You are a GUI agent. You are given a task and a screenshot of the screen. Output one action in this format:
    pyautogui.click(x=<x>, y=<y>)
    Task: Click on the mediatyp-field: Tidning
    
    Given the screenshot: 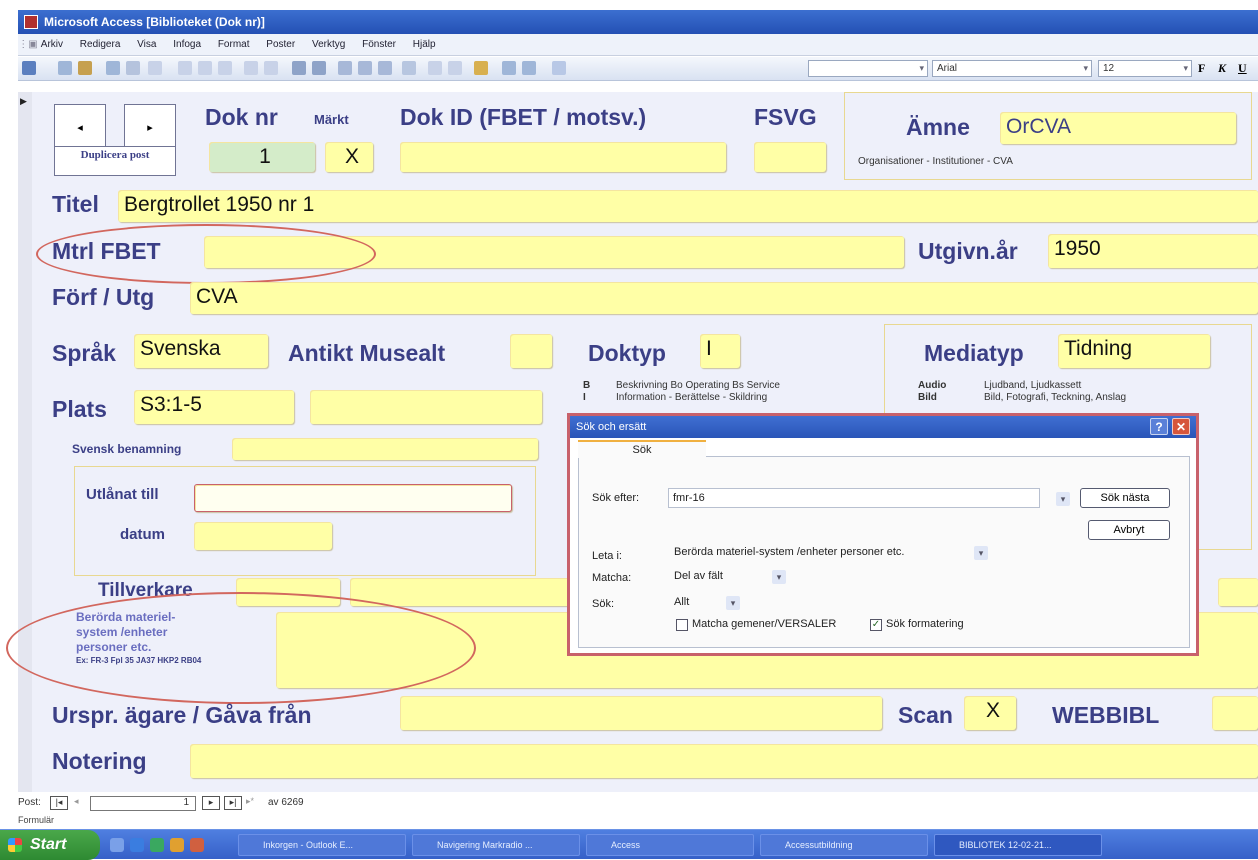 What is the action you would take?
    pyautogui.click(x=1134, y=351)
    